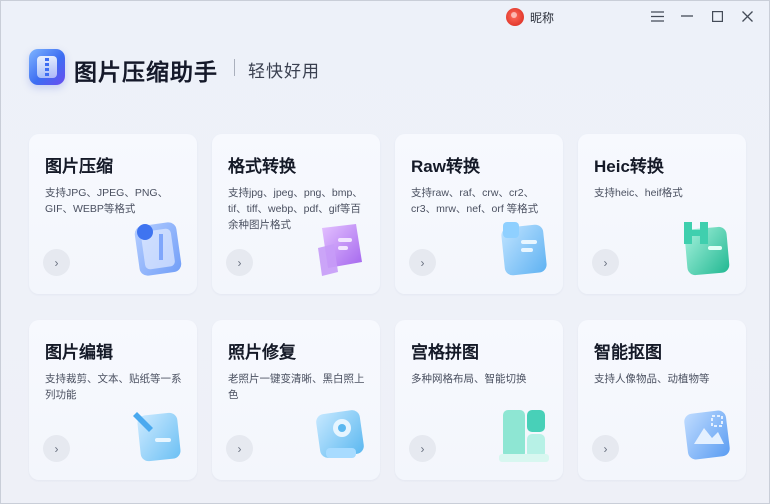  What do you see at coordinates (662, 214) in the screenshot?
I see `card-heic-convert: Heic转换 支持heic、heif格式 ›` at bounding box center [662, 214].